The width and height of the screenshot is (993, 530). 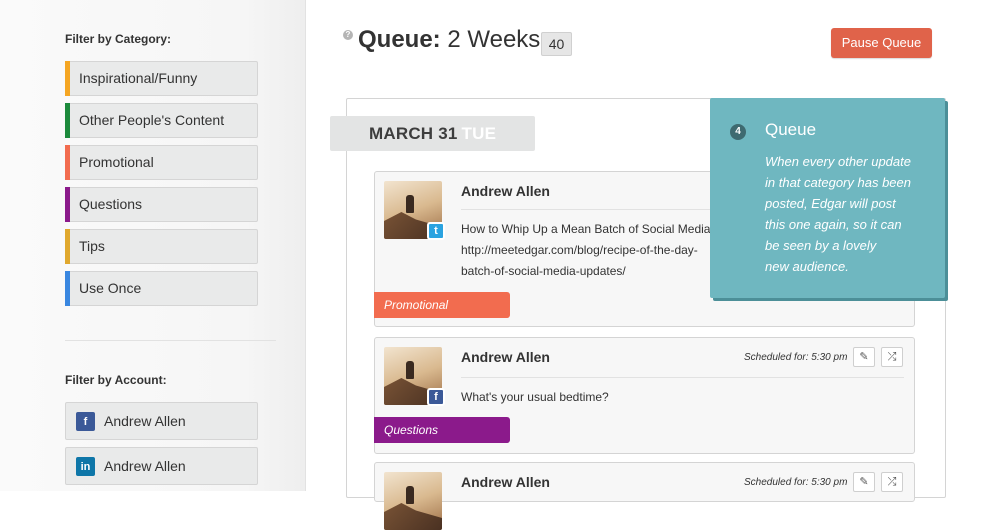 What do you see at coordinates (110, 288) in the screenshot?
I see `category-label: Use Once` at bounding box center [110, 288].